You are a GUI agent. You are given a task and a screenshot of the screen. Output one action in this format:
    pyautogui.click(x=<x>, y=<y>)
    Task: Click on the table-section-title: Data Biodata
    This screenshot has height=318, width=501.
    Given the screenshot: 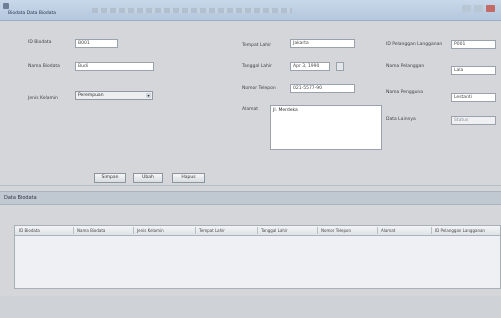 What is the action you would take?
    pyautogui.click(x=20, y=198)
    